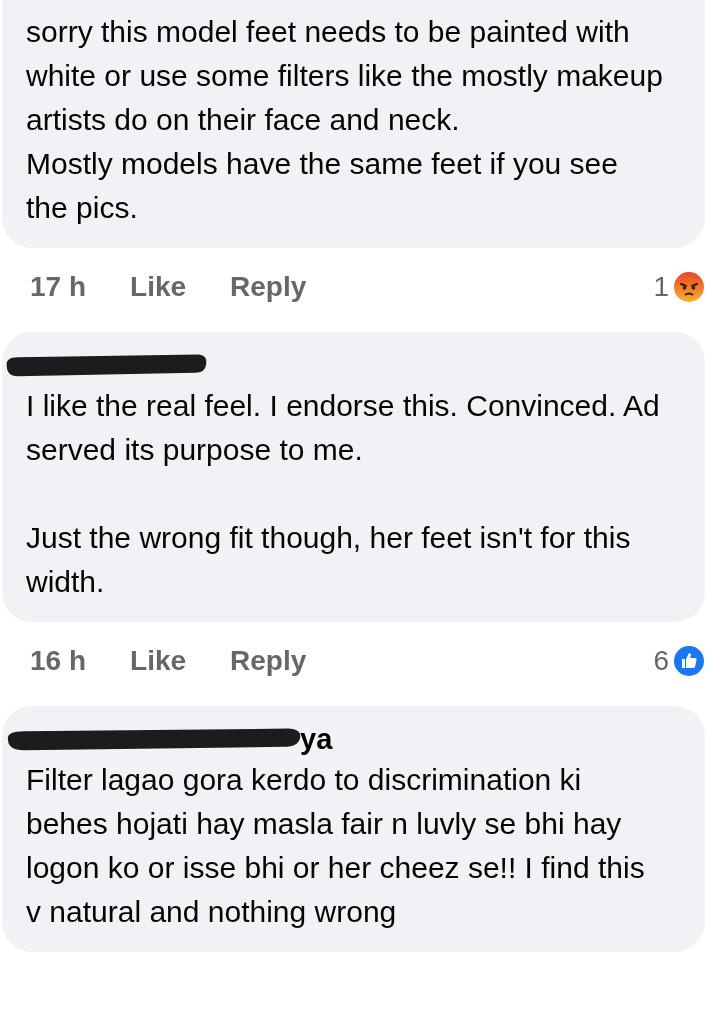 The height and width of the screenshot is (1024, 723). What do you see at coordinates (316, 739) in the screenshot?
I see `author-name: ya` at bounding box center [316, 739].